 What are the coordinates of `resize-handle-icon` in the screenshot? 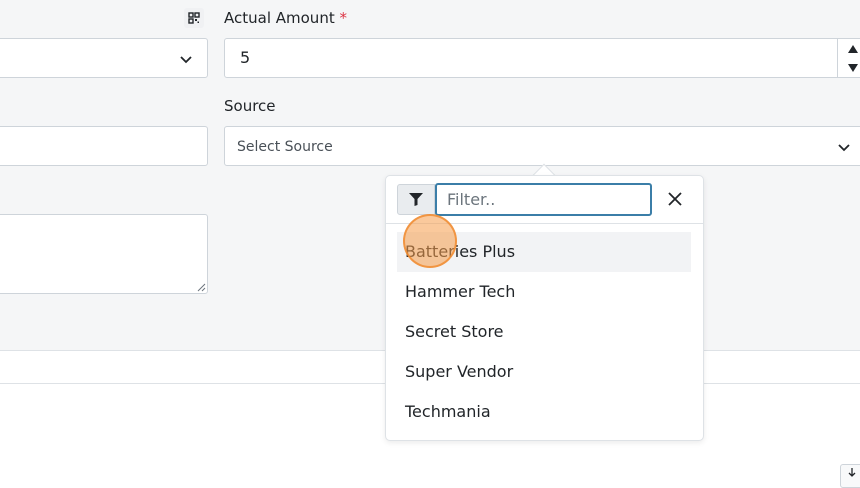 It's located at (201, 287).